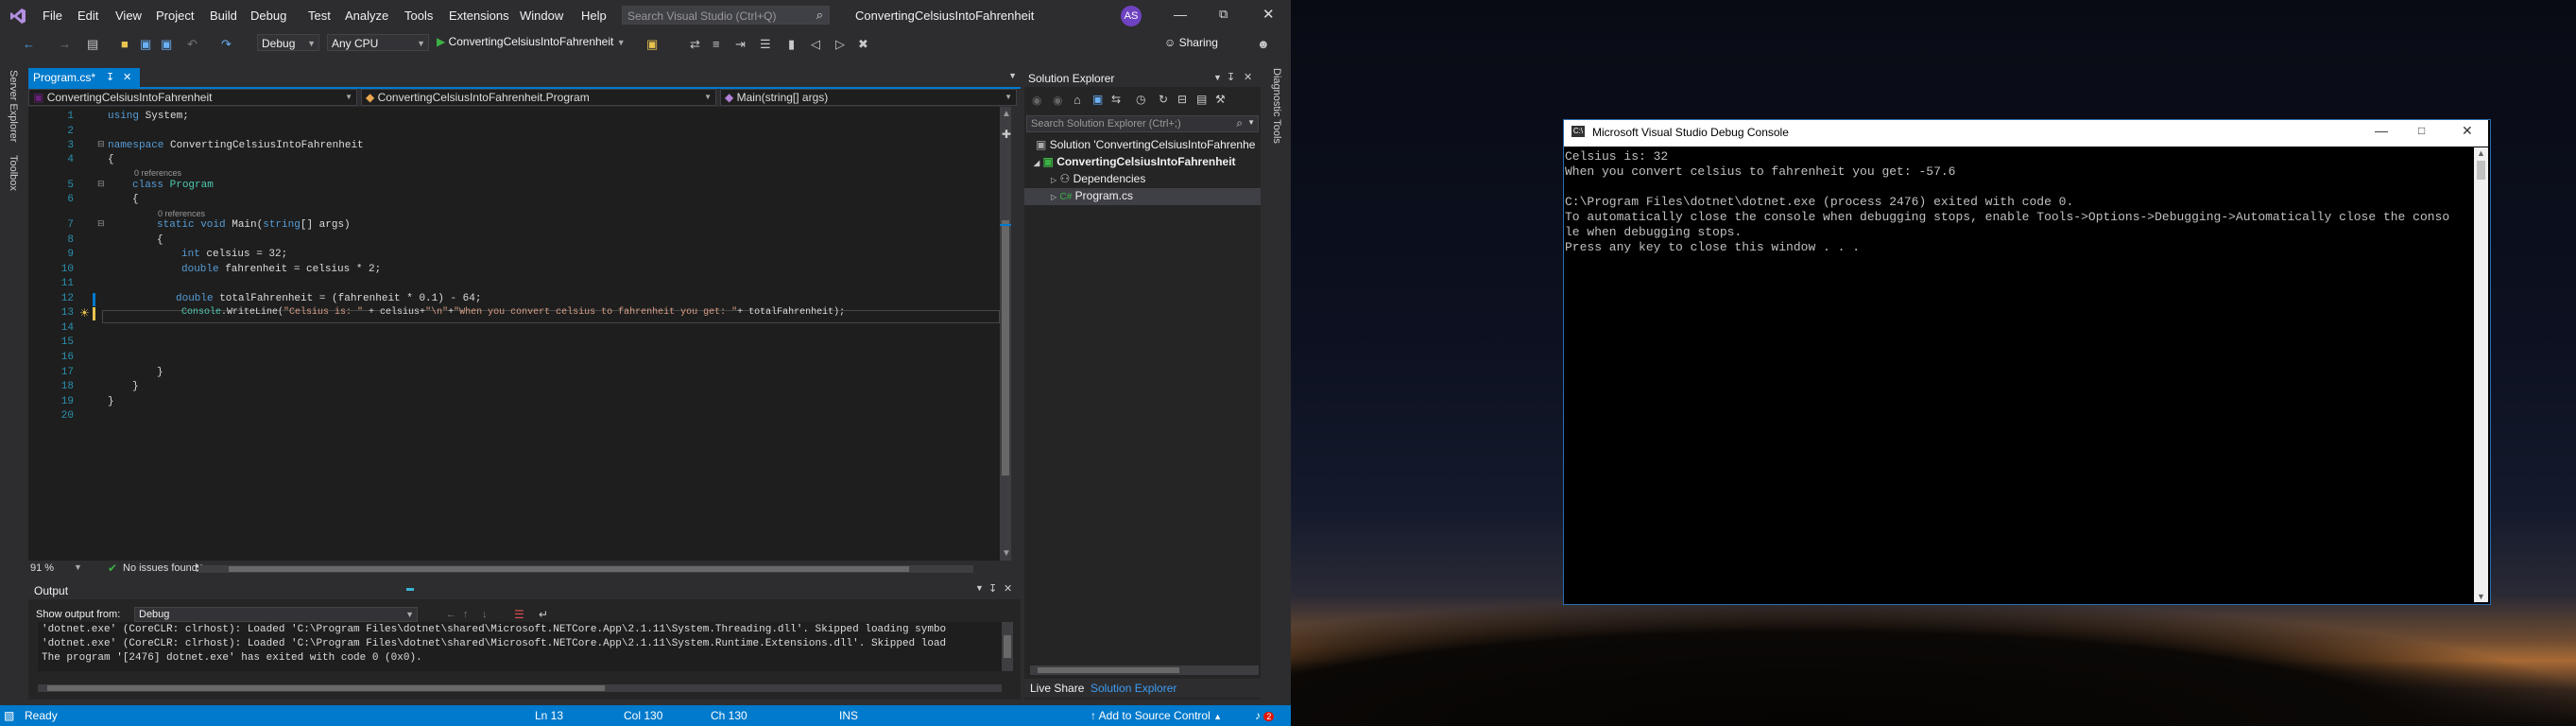 This screenshot has height=726, width=2576. What do you see at coordinates (418, 16) in the screenshot?
I see `menu-tools: Tools` at bounding box center [418, 16].